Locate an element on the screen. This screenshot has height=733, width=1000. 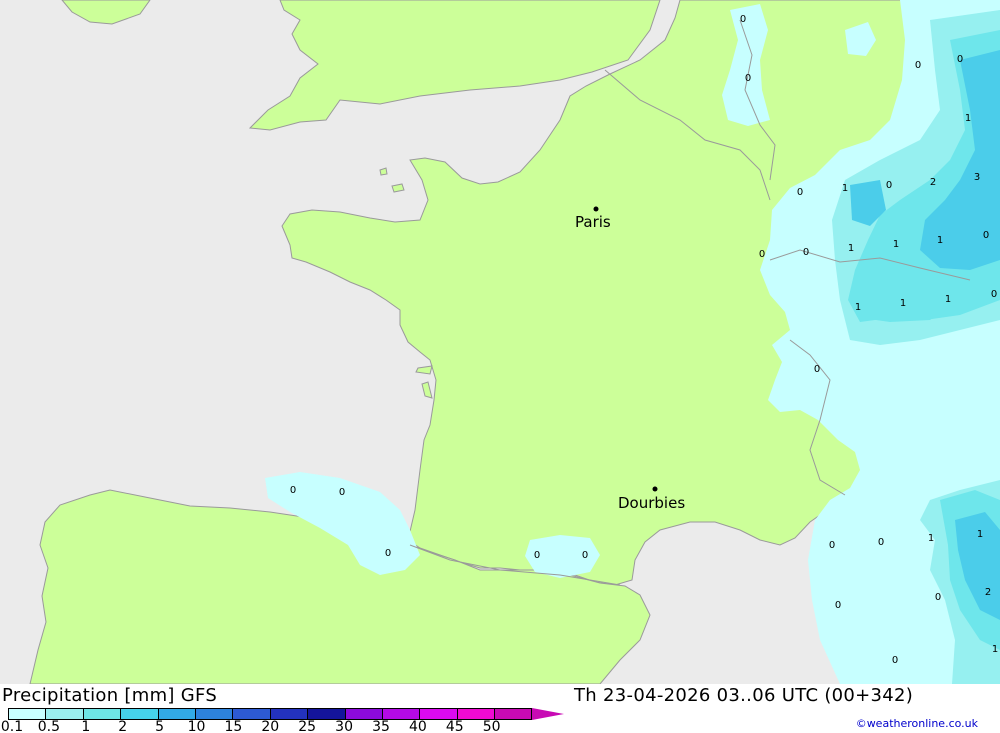
color-scale-label: 2 is located at coordinates (123, 726).